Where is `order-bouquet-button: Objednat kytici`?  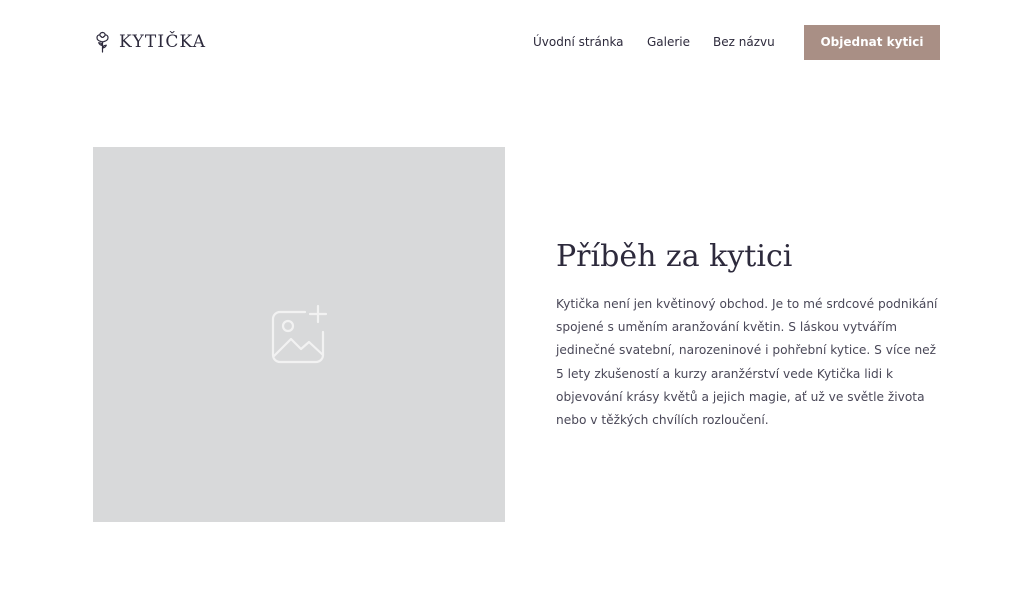
order-bouquet-button: Objednat kytici is located at coordinates (872, 42).